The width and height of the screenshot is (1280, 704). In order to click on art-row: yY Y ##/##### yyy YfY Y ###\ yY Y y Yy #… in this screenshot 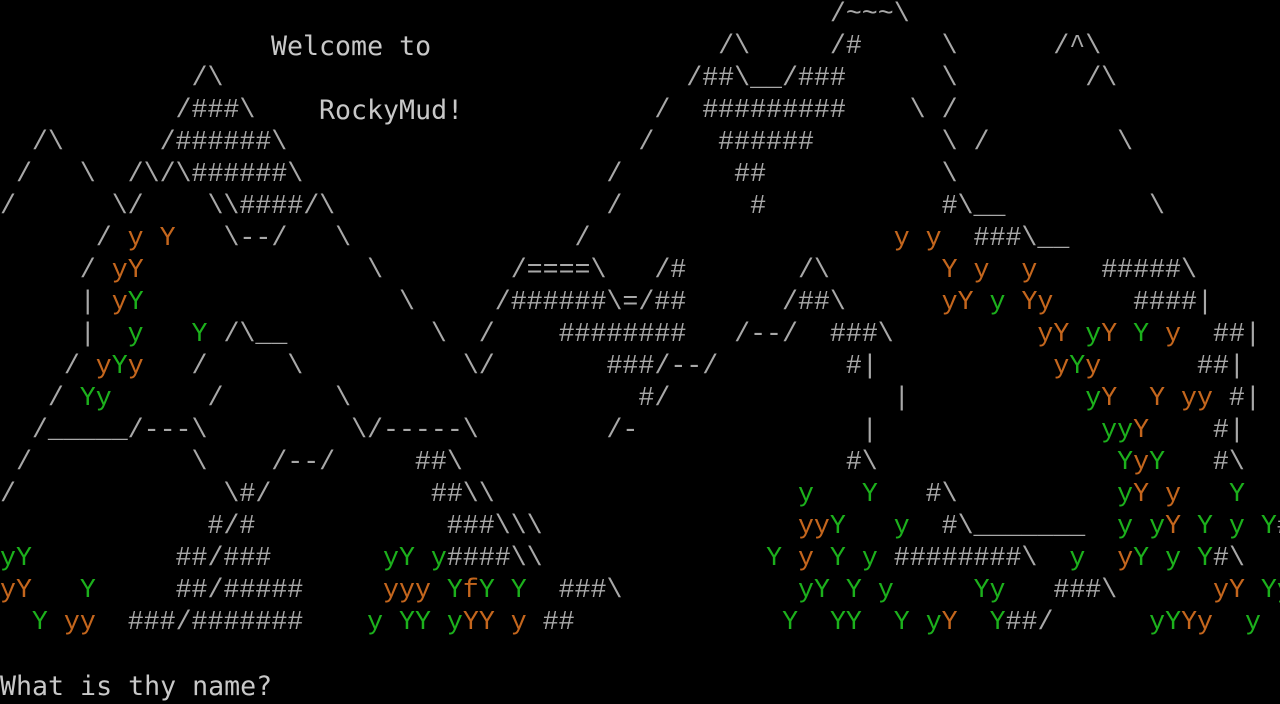, I will do `click(640, 590)`.